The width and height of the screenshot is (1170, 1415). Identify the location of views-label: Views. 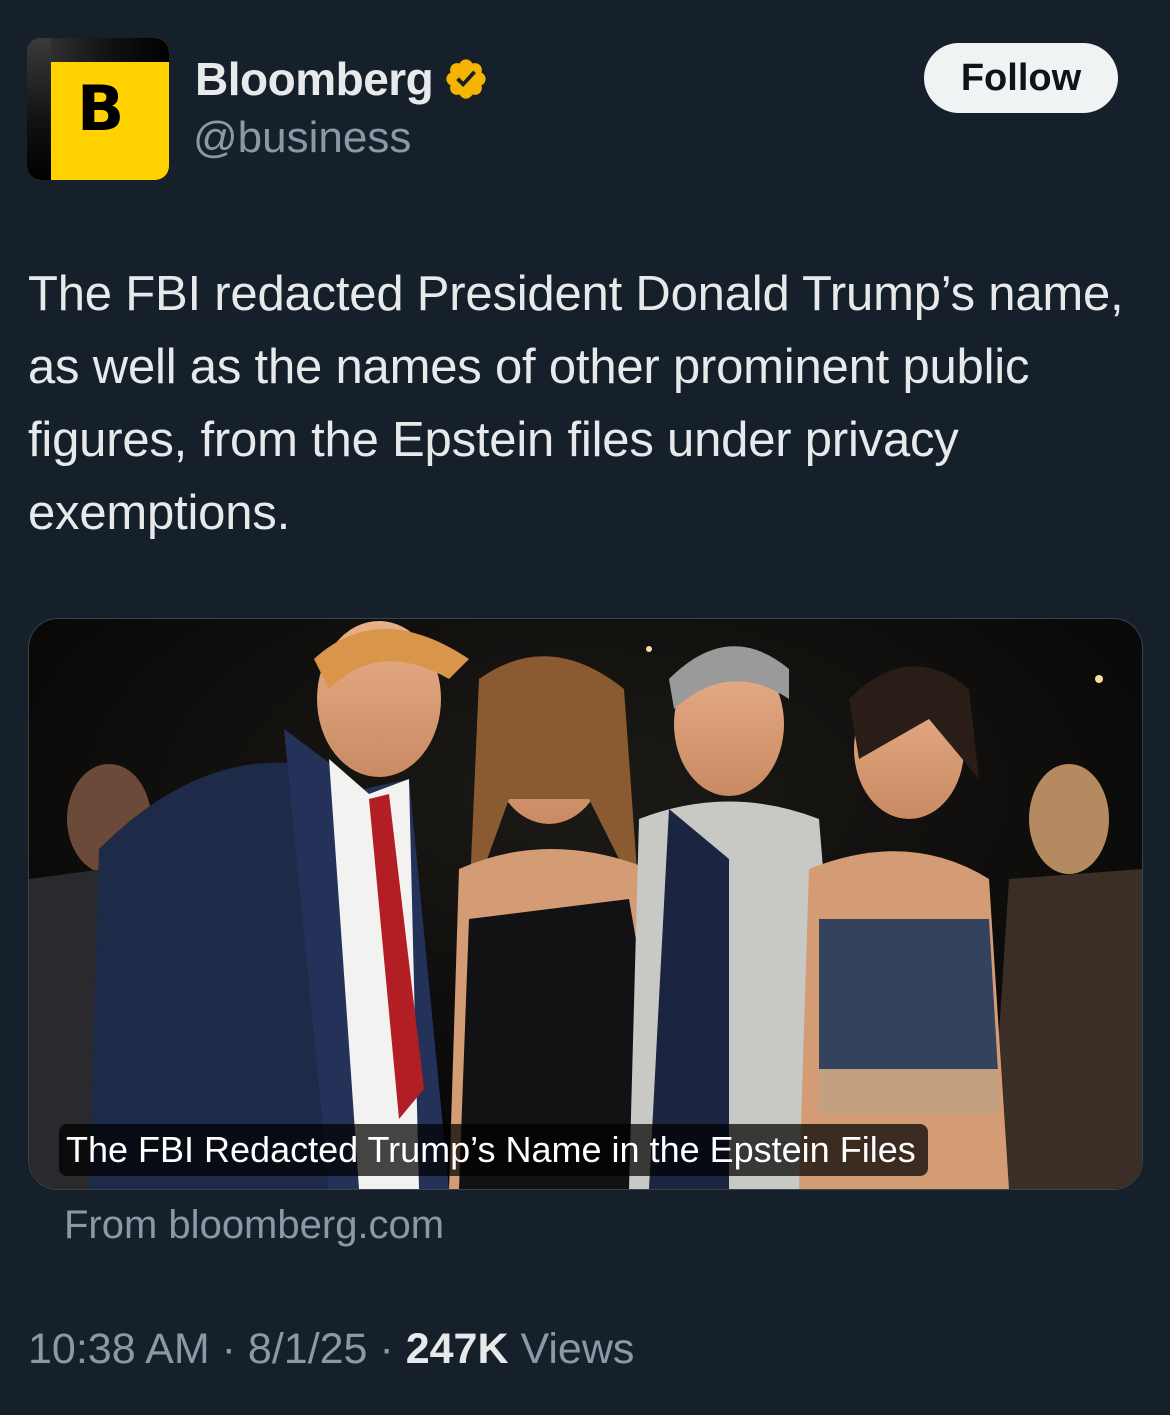
(577, 1349).